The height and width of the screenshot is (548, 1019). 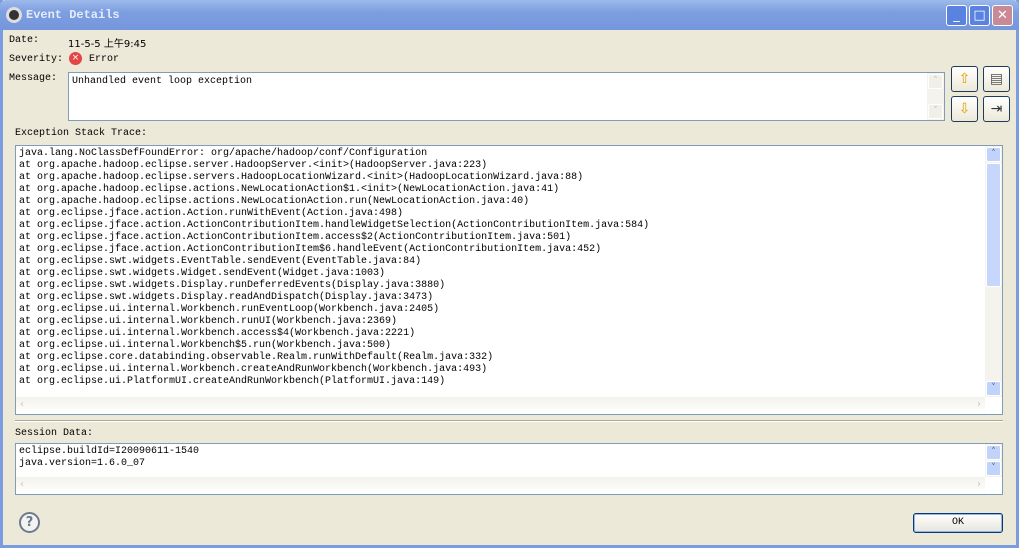 I want to click on scroll-thumb, so click(x=993, y=225).